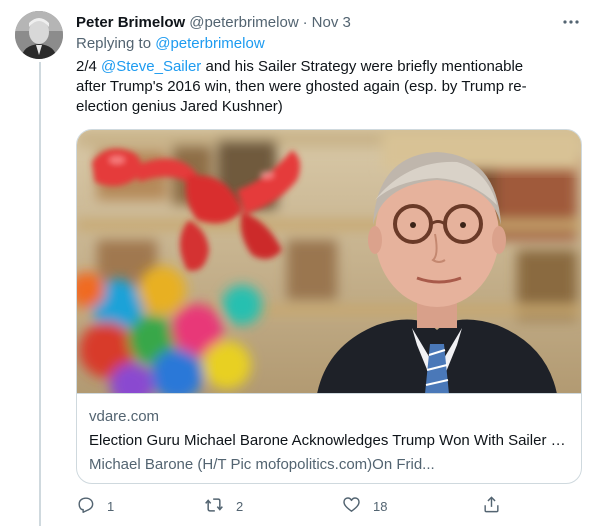 The height and width of the screenshot is (526, 598). I want to click on tweet-header: Peter Brimelow @peterbrimelow · Nov 3, so click(331, 22).